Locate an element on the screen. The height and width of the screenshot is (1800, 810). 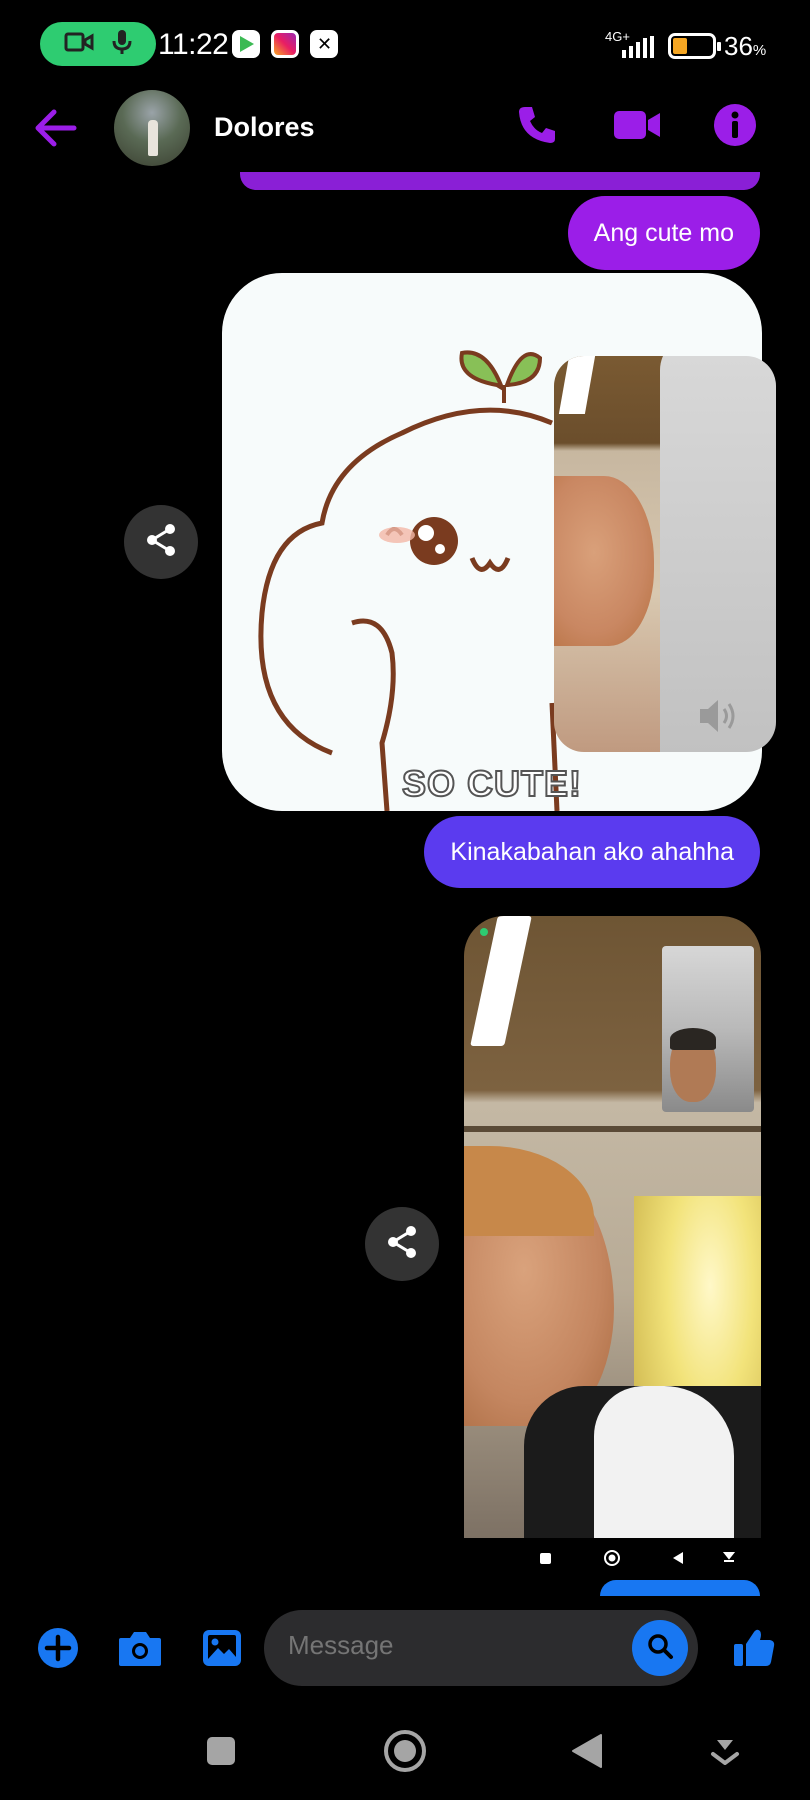
video-call-button is located at coordinates (637, 127).